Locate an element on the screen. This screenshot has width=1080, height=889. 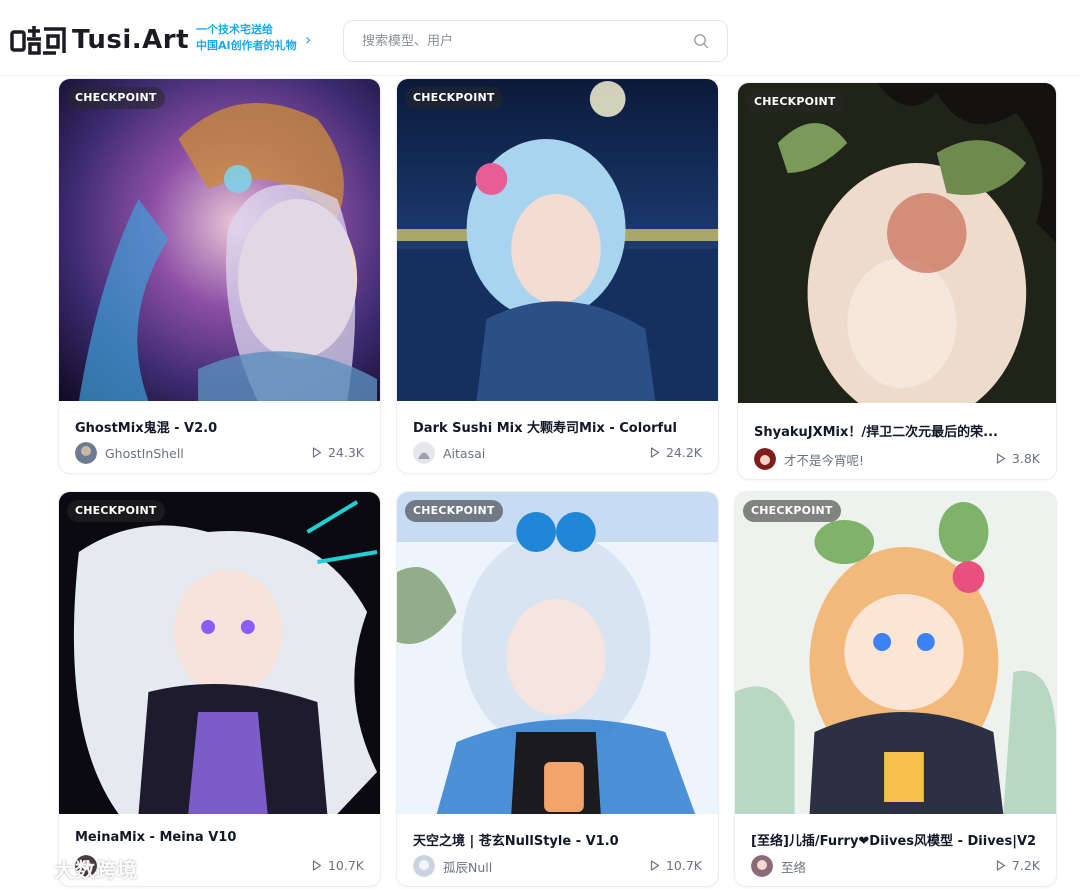
author-name: GhostInShell is located at coordinates (144, 453).